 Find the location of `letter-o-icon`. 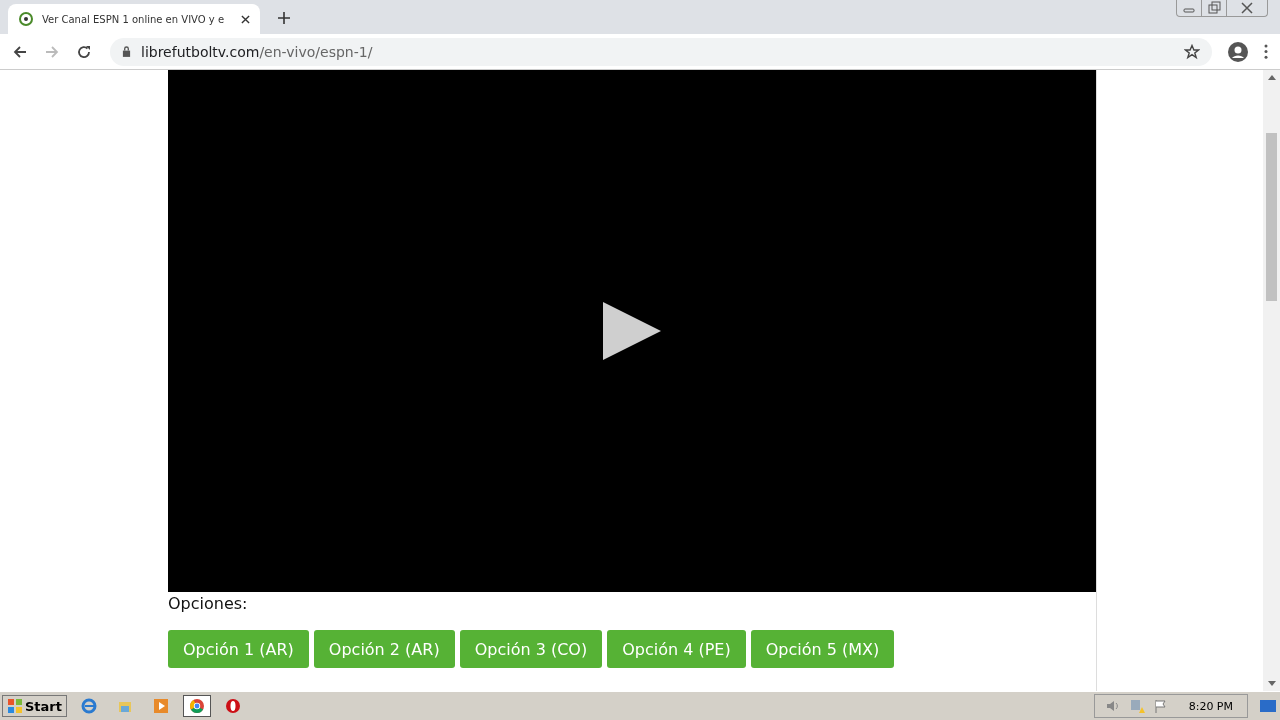

letter-o-icon is located at coordinates (233, 706).